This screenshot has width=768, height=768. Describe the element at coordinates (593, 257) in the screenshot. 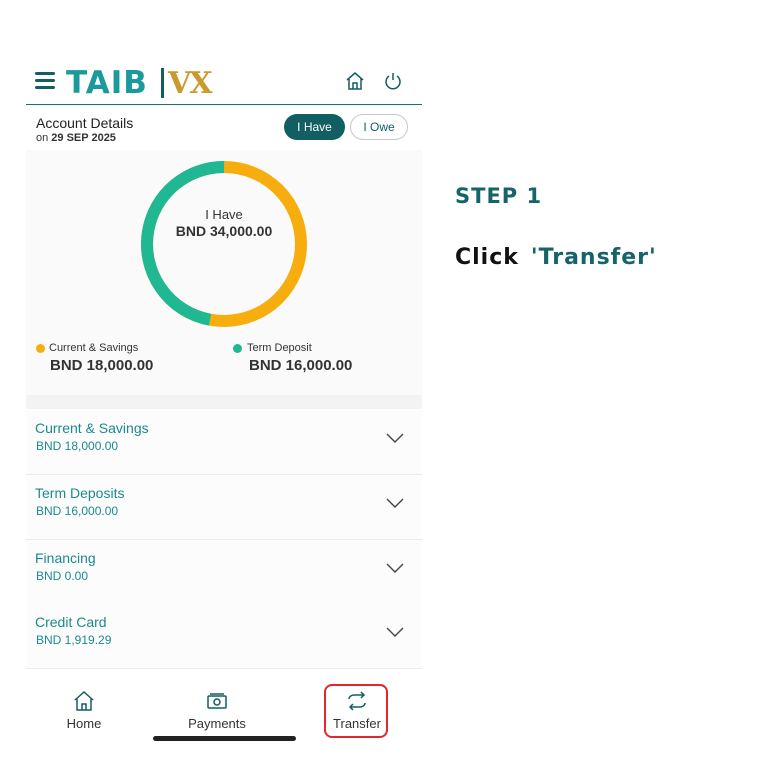

I see `instruction-target: 'Transfer'` at that location.